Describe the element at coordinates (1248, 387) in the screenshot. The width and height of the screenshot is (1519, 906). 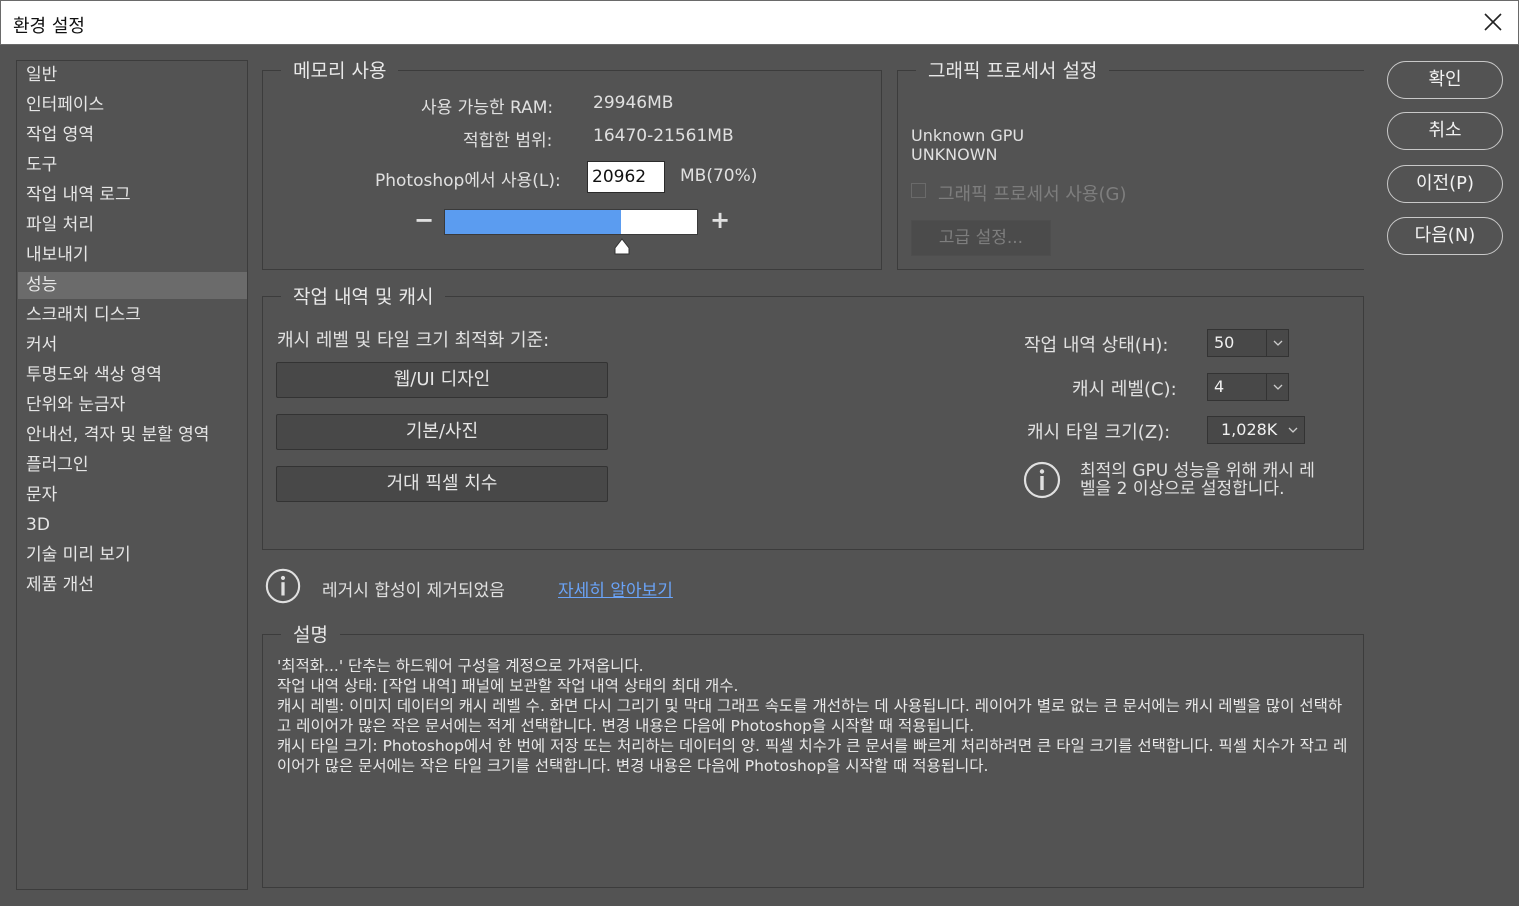
I see `cache-levels-select: 4` at that location.